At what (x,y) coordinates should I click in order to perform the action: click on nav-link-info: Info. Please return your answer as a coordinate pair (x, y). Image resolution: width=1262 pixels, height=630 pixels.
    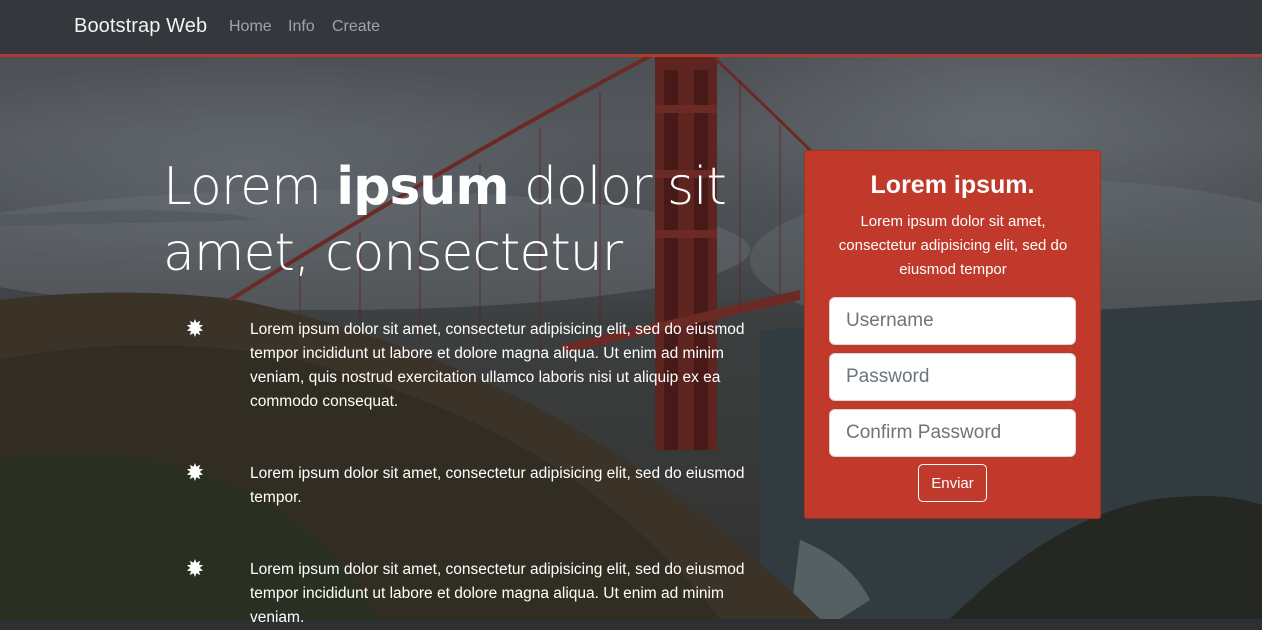
    Looking at the image, I should click on (301, 27).